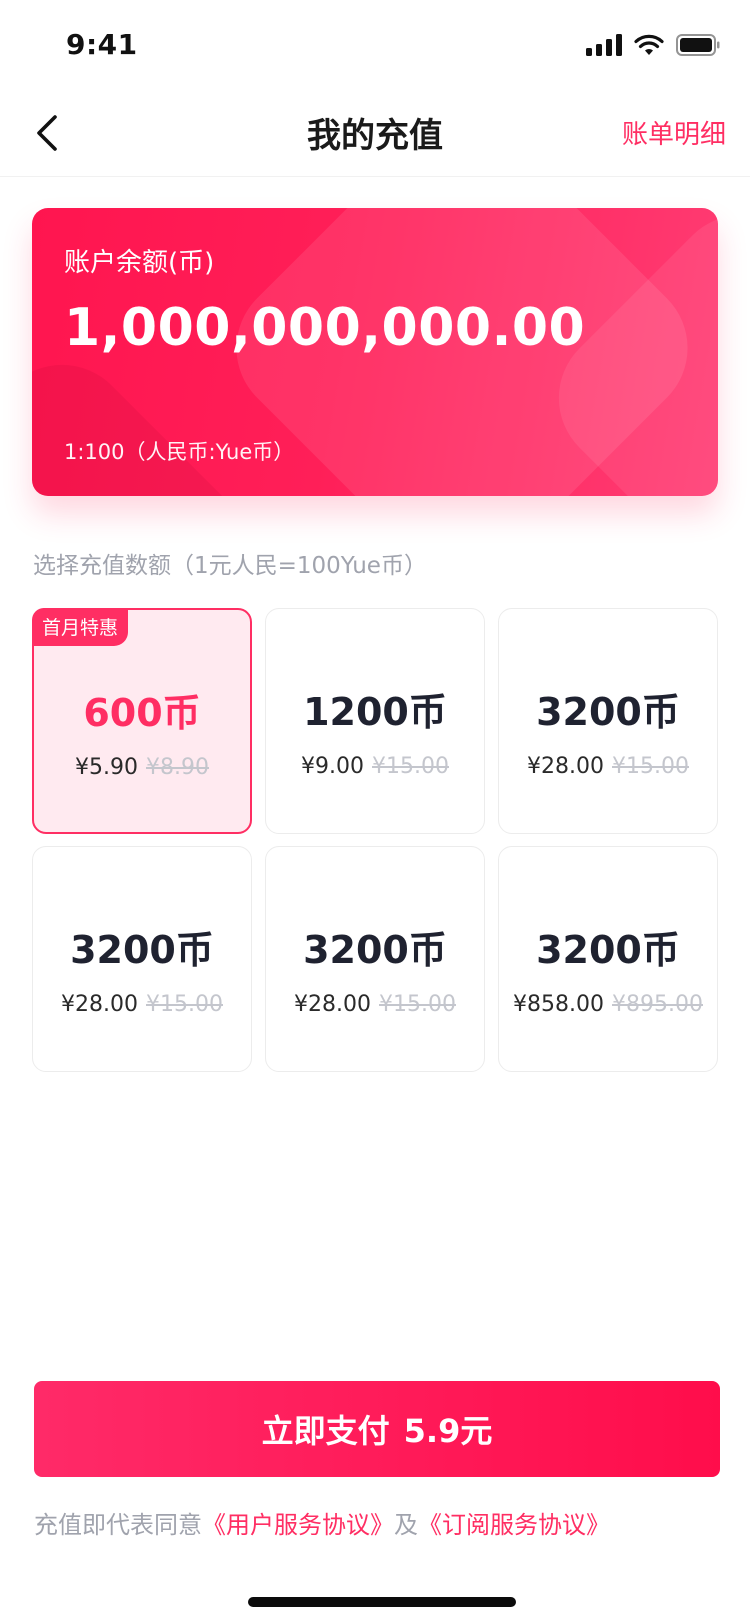 Image resolution: width=750 pixels, height=1624 pixels. What do you see at coordinates (448, 1431) in the screenshot?
I see `pay-button-amount: 5.9元` at bounding box center [448, 1431].